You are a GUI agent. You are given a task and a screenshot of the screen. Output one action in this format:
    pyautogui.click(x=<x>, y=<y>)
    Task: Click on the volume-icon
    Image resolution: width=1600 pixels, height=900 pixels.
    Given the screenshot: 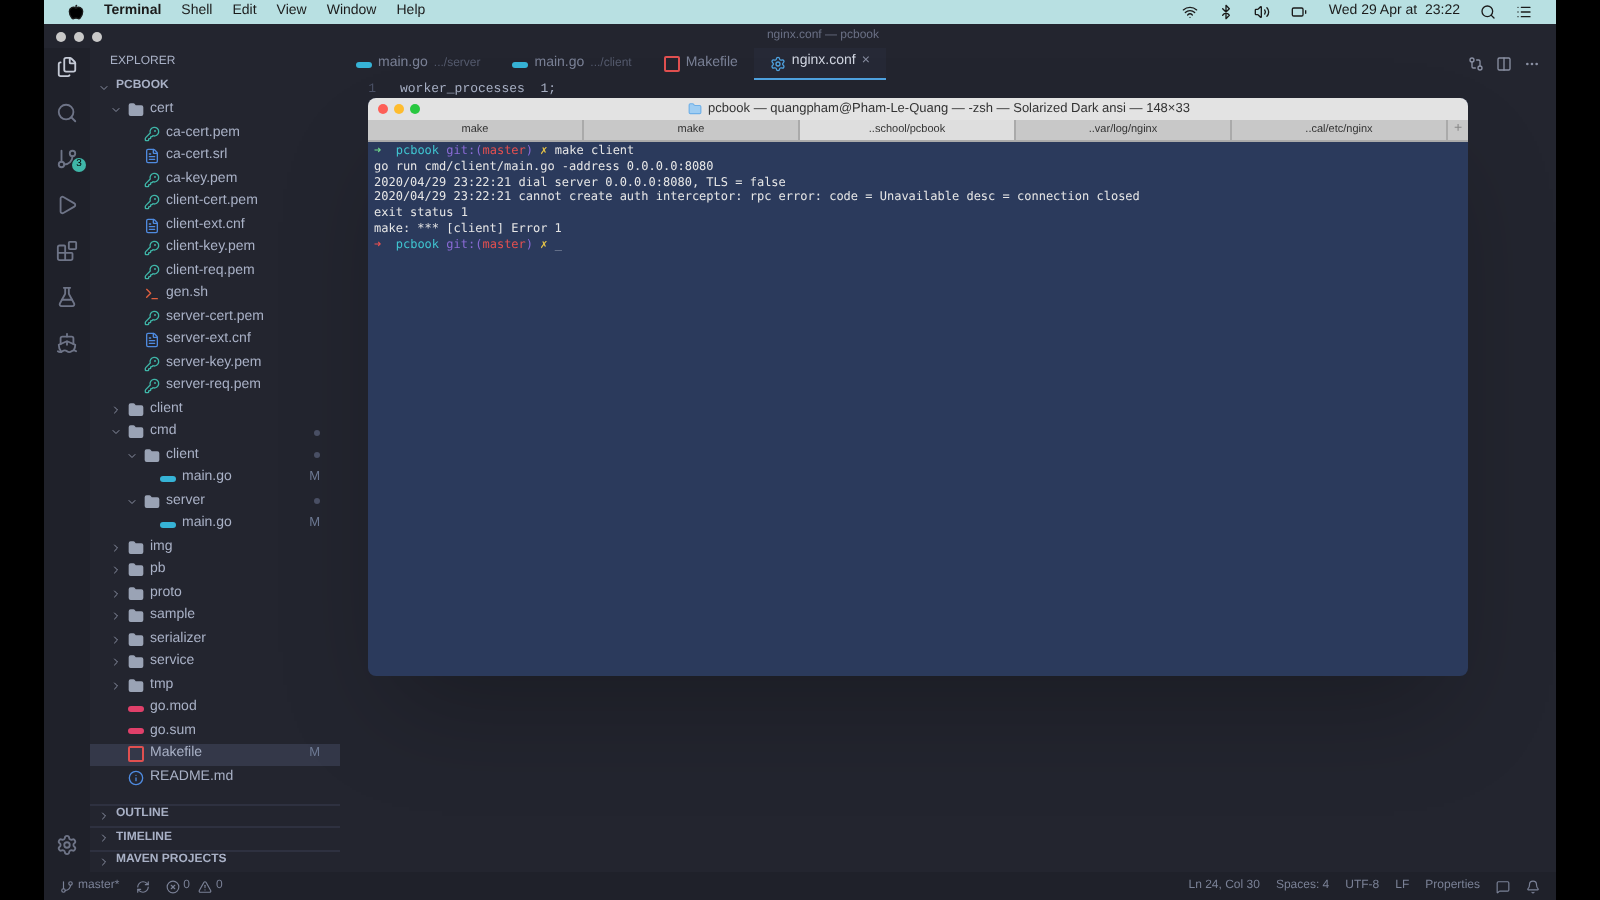 What is the action you would take?
    pyautogui.click(x=1262, y=12)
    